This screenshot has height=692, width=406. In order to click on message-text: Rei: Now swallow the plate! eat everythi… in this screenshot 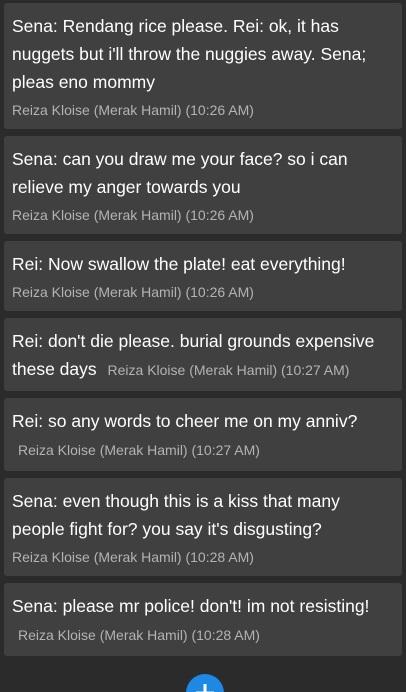, I will do `click(179, 264)`.